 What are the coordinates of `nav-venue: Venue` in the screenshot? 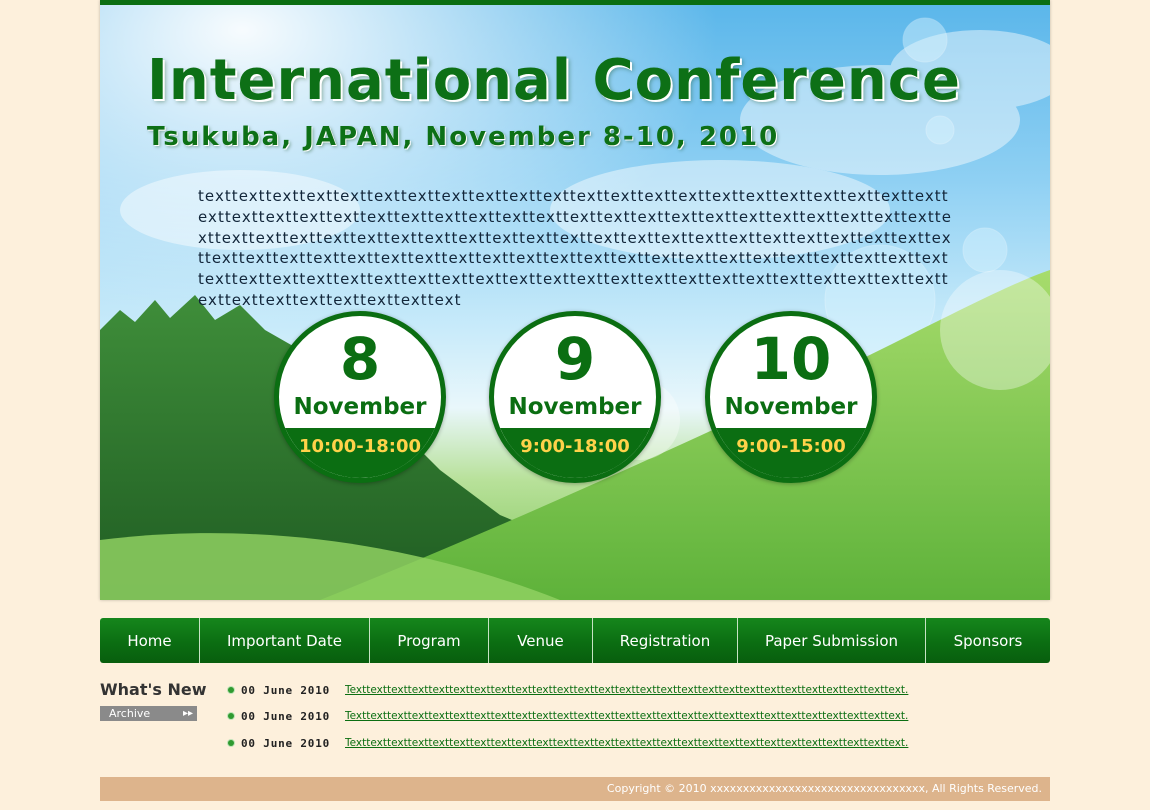 It's located at (541, 640).